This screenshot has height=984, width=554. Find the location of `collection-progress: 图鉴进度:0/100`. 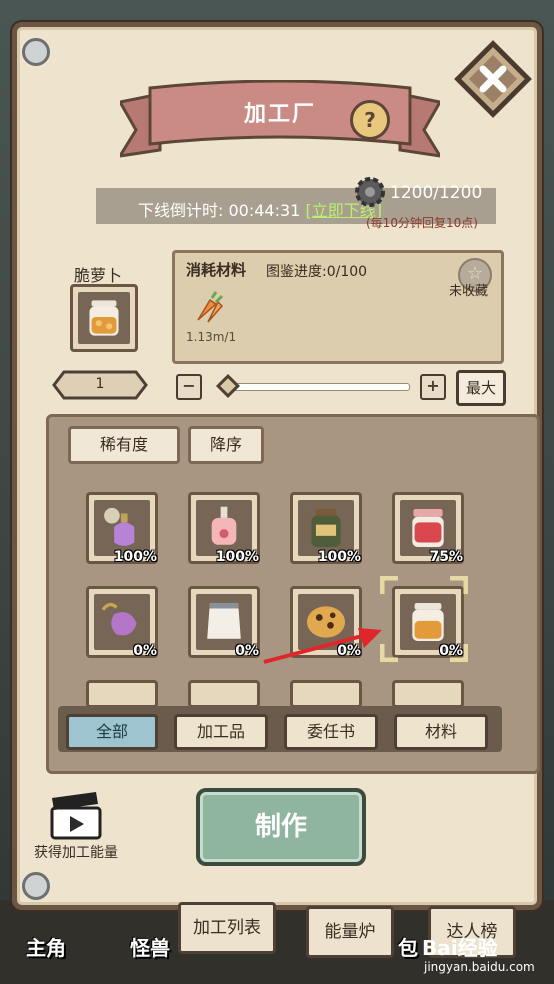

collection-progress: 图鉴进度:0/100 is located at coordinates (317, 272).